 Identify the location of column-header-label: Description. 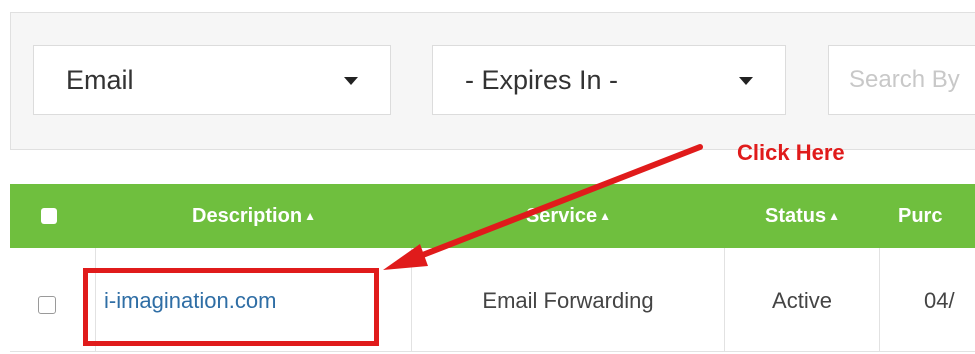
(247, 216).